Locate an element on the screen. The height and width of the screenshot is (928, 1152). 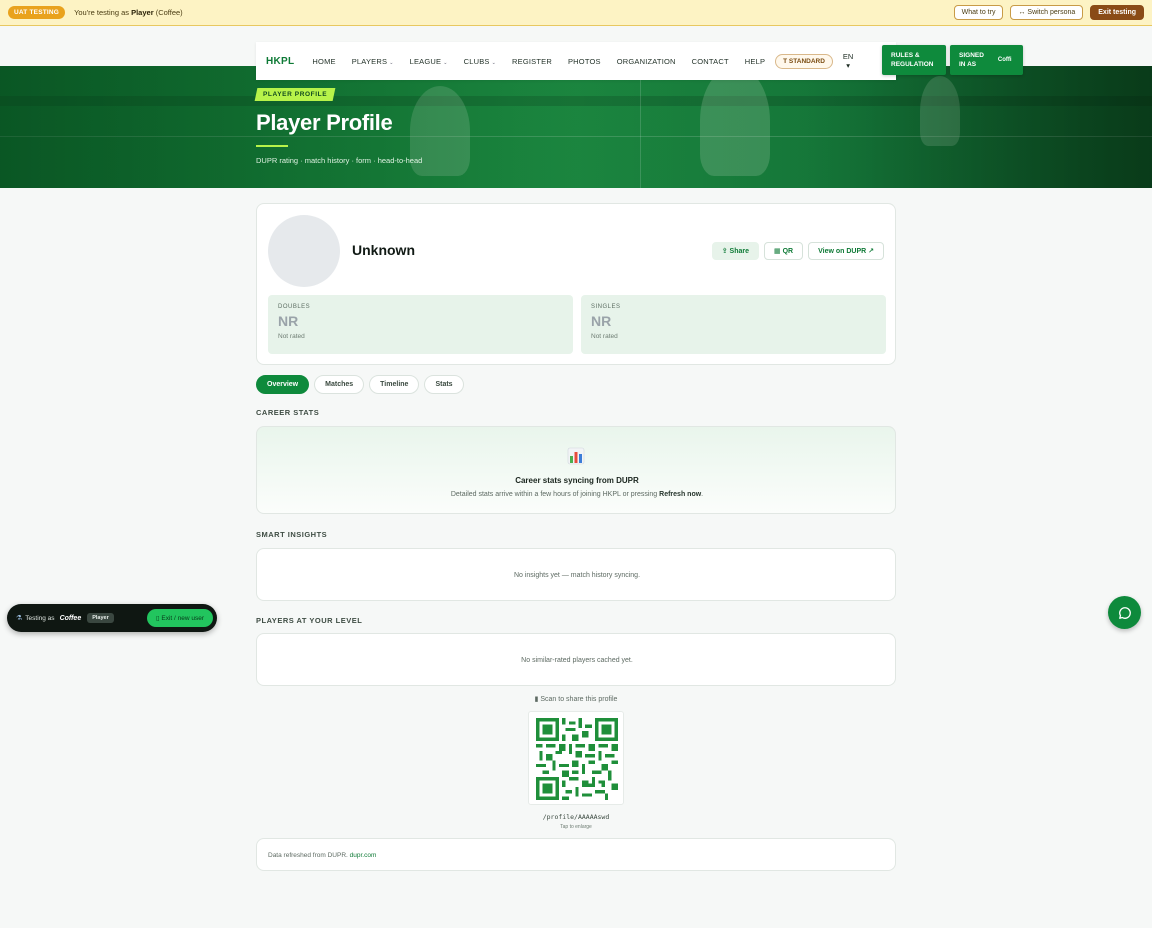
avatar is located at coordinates (304, 251).